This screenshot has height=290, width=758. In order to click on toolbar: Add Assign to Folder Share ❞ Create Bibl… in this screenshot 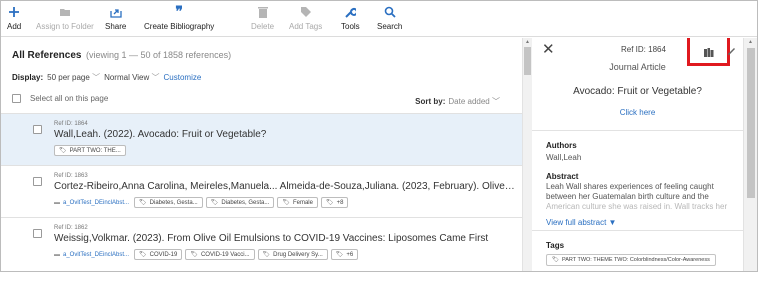, I will do `click(379, 19)`.